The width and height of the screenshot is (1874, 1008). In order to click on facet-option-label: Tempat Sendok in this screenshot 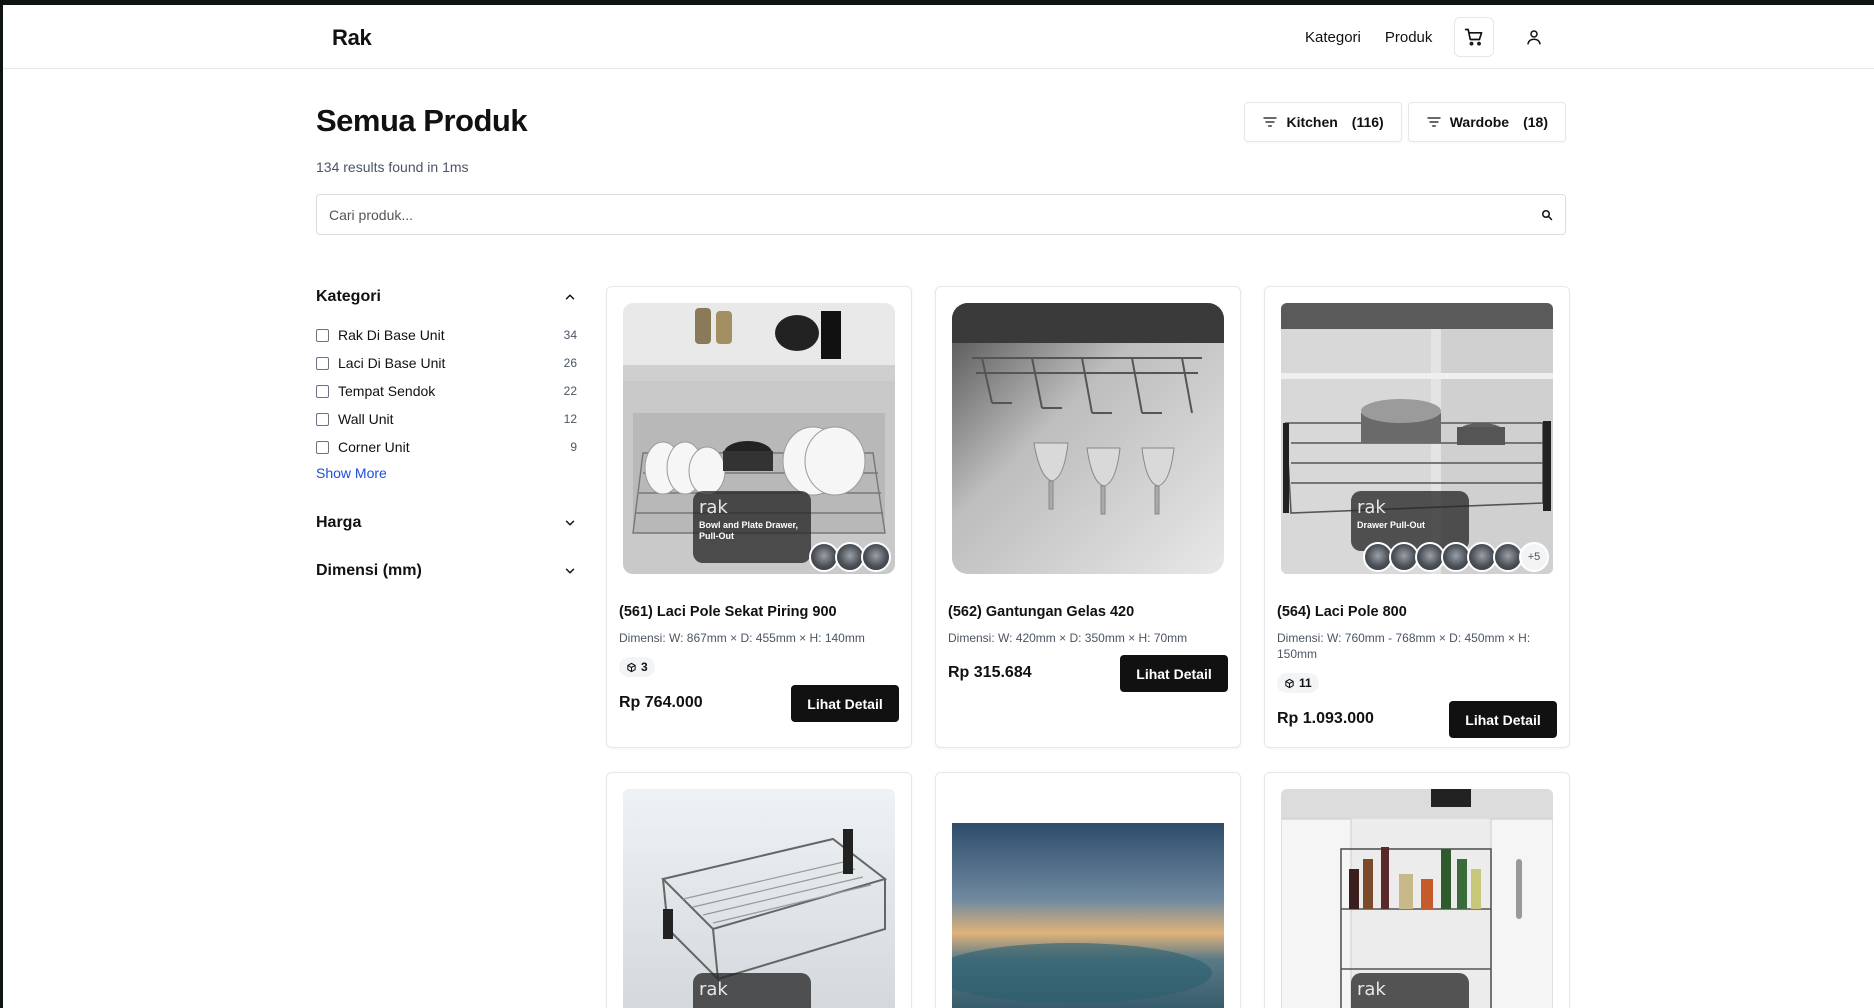, I will do `click(387, 391)`.